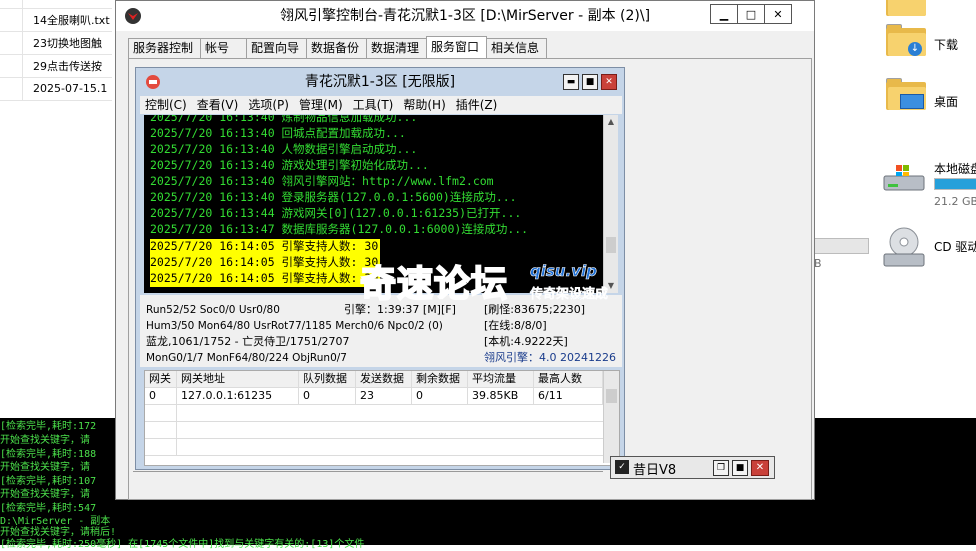 This screenshot has height=551, width=976. I want to click on maximize-button: ■, so click(740, 468).